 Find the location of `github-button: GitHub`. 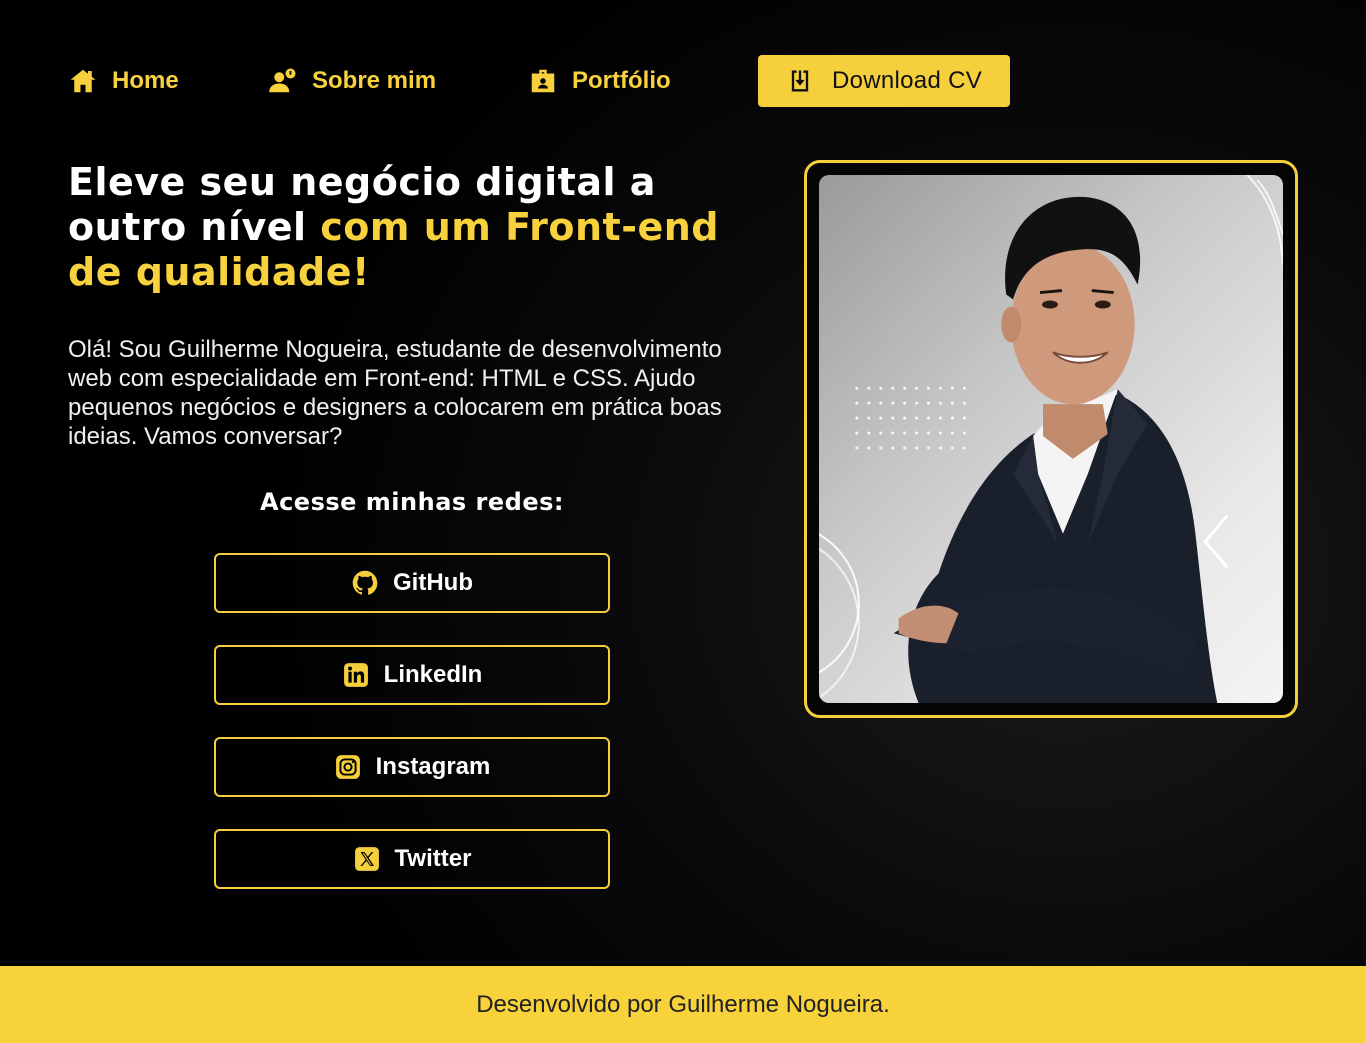

github-button: GitHub is located at coordinates (412, 583).